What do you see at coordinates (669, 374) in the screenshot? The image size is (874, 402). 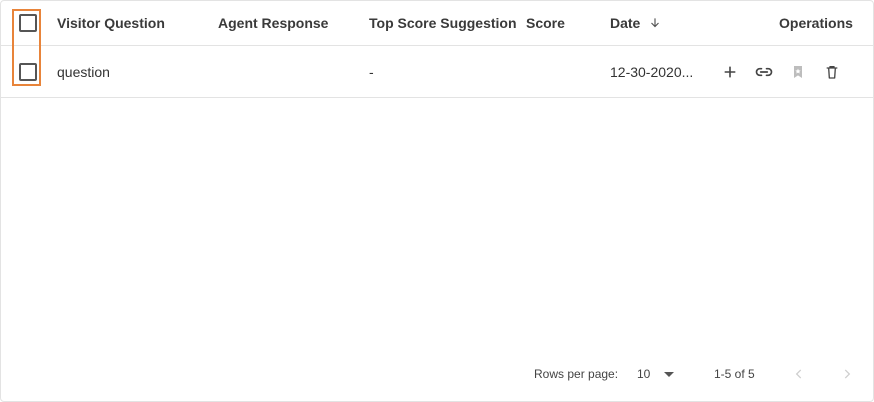 I see `caret-down-icon` at bounding box center [669, 374].